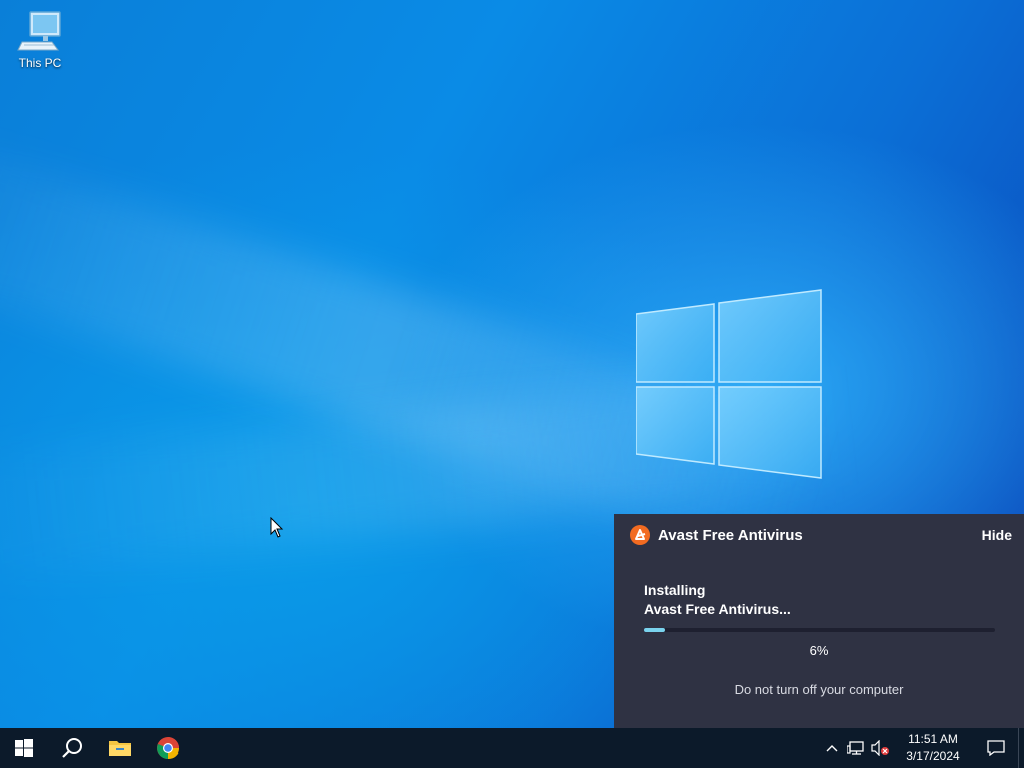 Image resolution: width=1024 pixels, height=768 pixels. Describe the element at coordinates (675, 590) in the screenshot. I see `install-status-line1: Installing` at that location.